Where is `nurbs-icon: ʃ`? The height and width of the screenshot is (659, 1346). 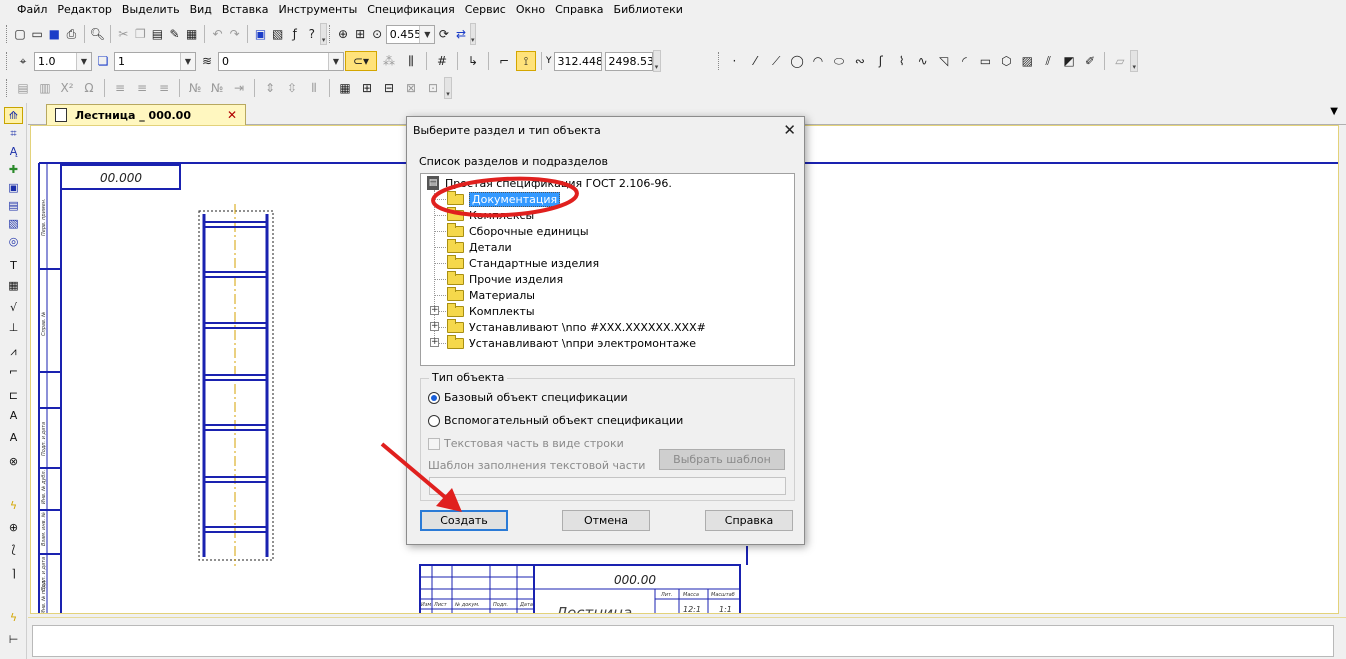 nurbs-icon: ʃ is located at coordinates (880, 61).